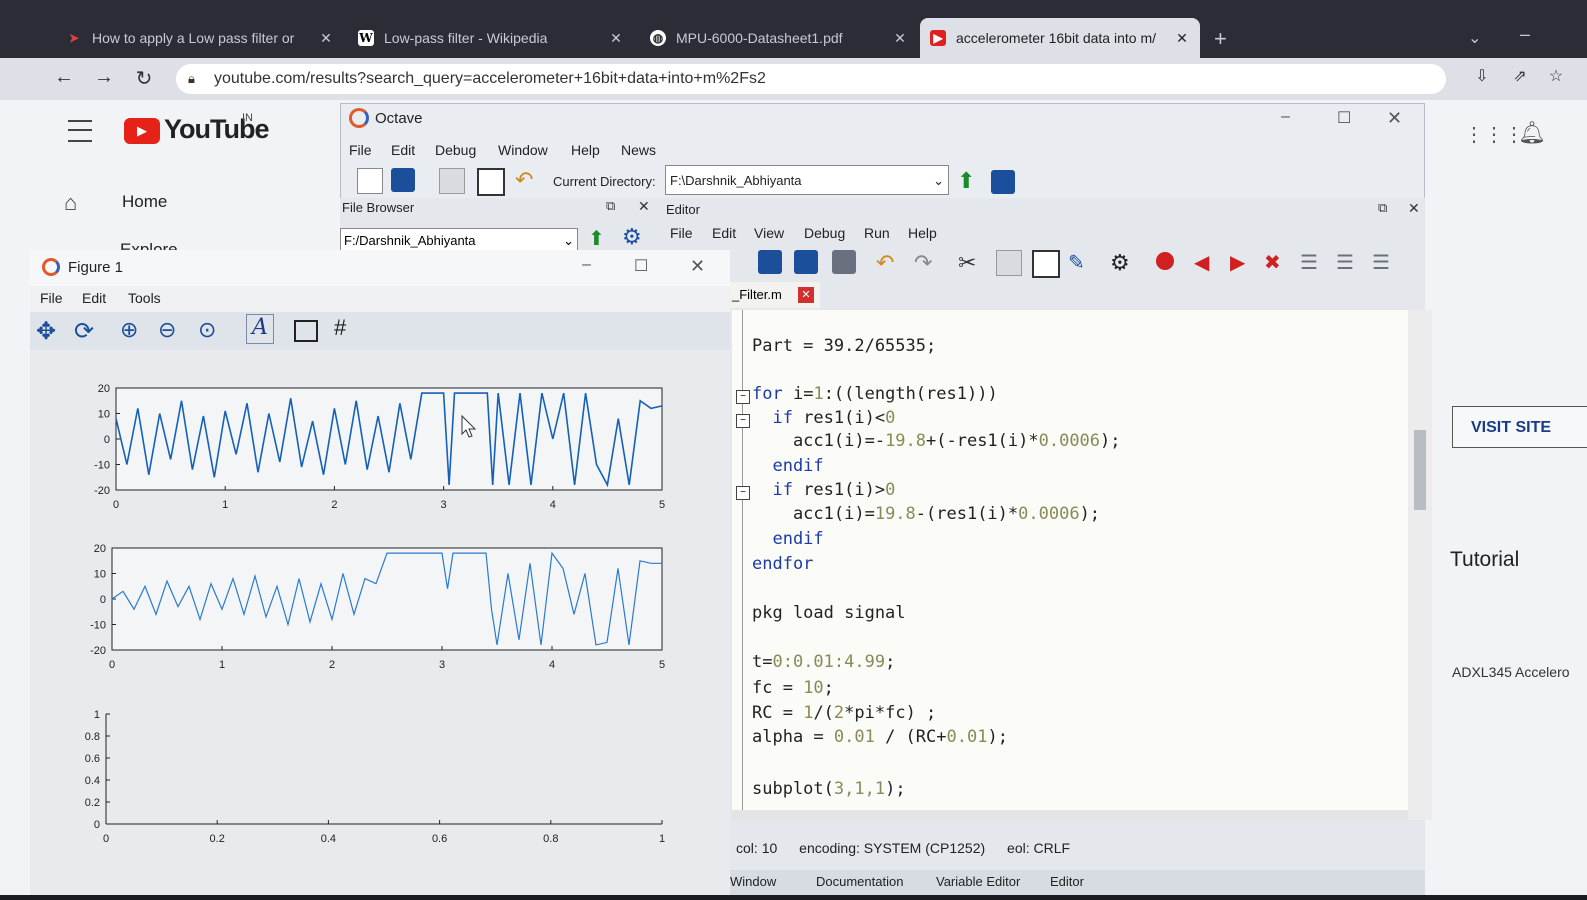  Describe the element at coordinates (1532, 133) in the screenshot. I see `bell-icon: 🔔︎` at that location.